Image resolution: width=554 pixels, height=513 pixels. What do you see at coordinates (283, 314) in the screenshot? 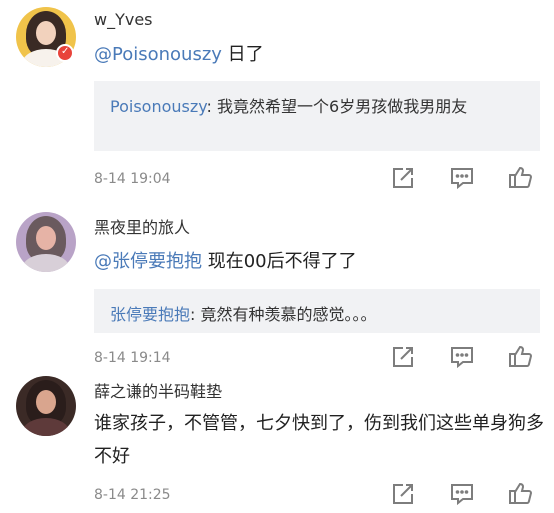
I see `quoted-text: : 竟然有种羡慕的感觉。。。` at bounding box center [283, 314].